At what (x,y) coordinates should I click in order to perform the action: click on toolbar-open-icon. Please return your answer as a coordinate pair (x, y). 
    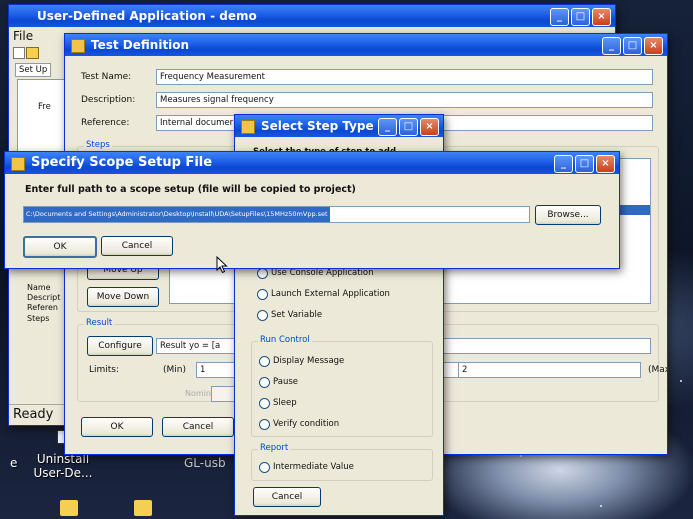
    Looking at the image, I should click on (32, 53).